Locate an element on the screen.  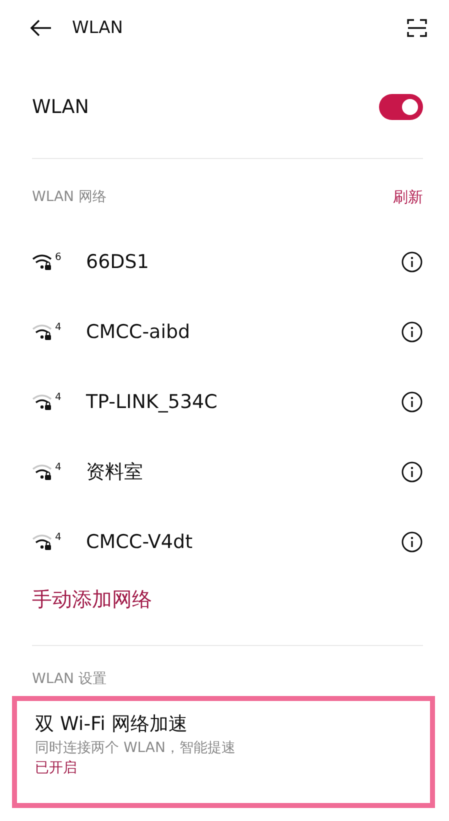
dual-wifi-item: 双 Wi-Fi 网络加速 同时连接两个 WLAN，智能提速 已开启 is located at coordinates (223, 752).